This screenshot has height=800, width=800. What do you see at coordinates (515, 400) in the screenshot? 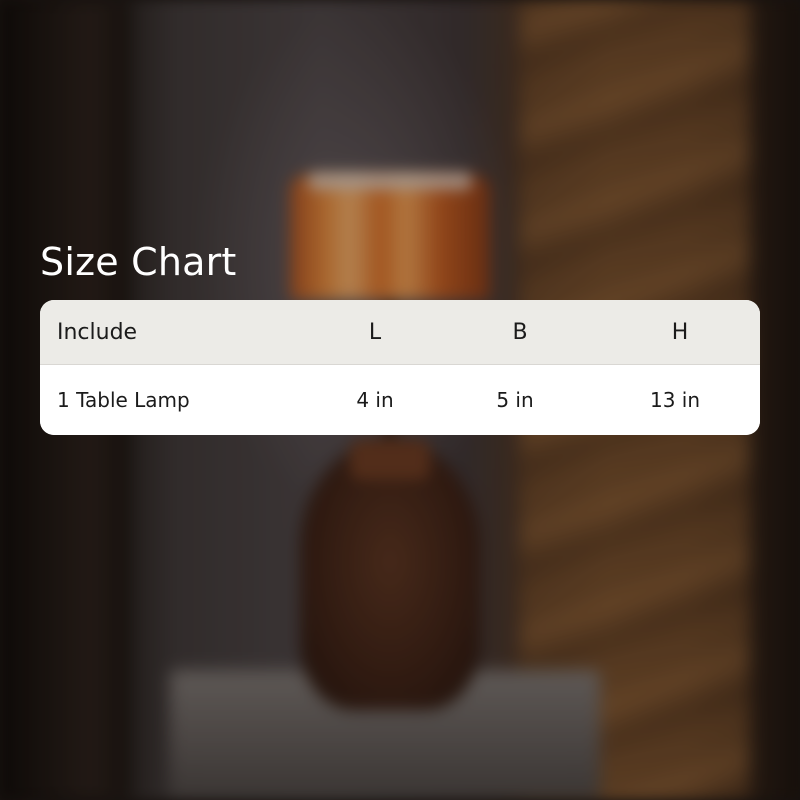
I see `cell-breadth: 5 in` at bounding box center [515, 400].